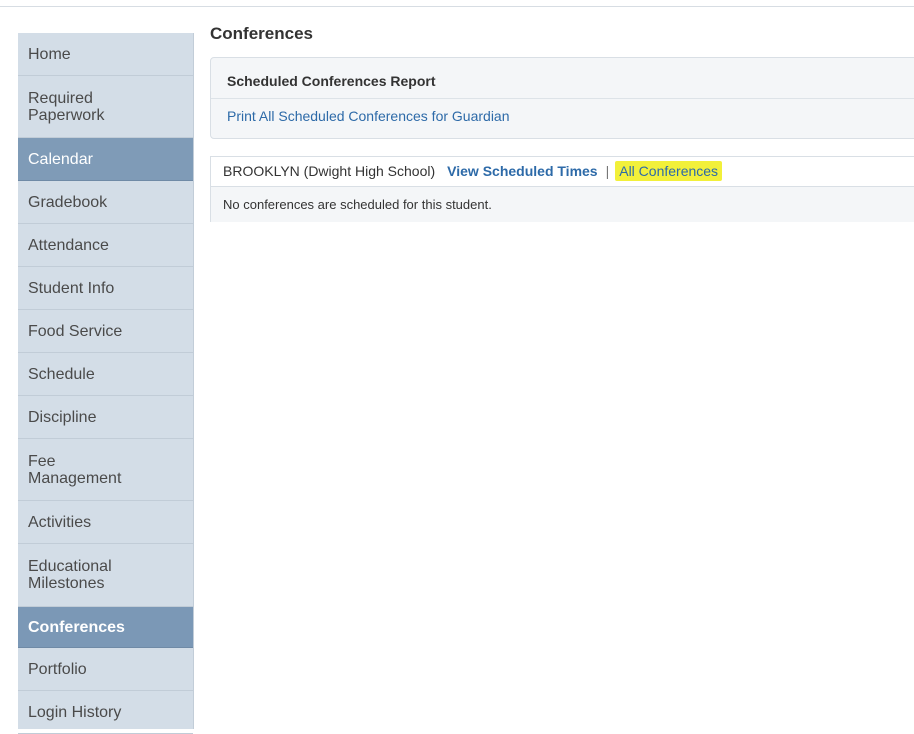  Describe the element at coordinates (75, 331) in the screenshot. I see `sidebar-item-label: Food Service` at that location.